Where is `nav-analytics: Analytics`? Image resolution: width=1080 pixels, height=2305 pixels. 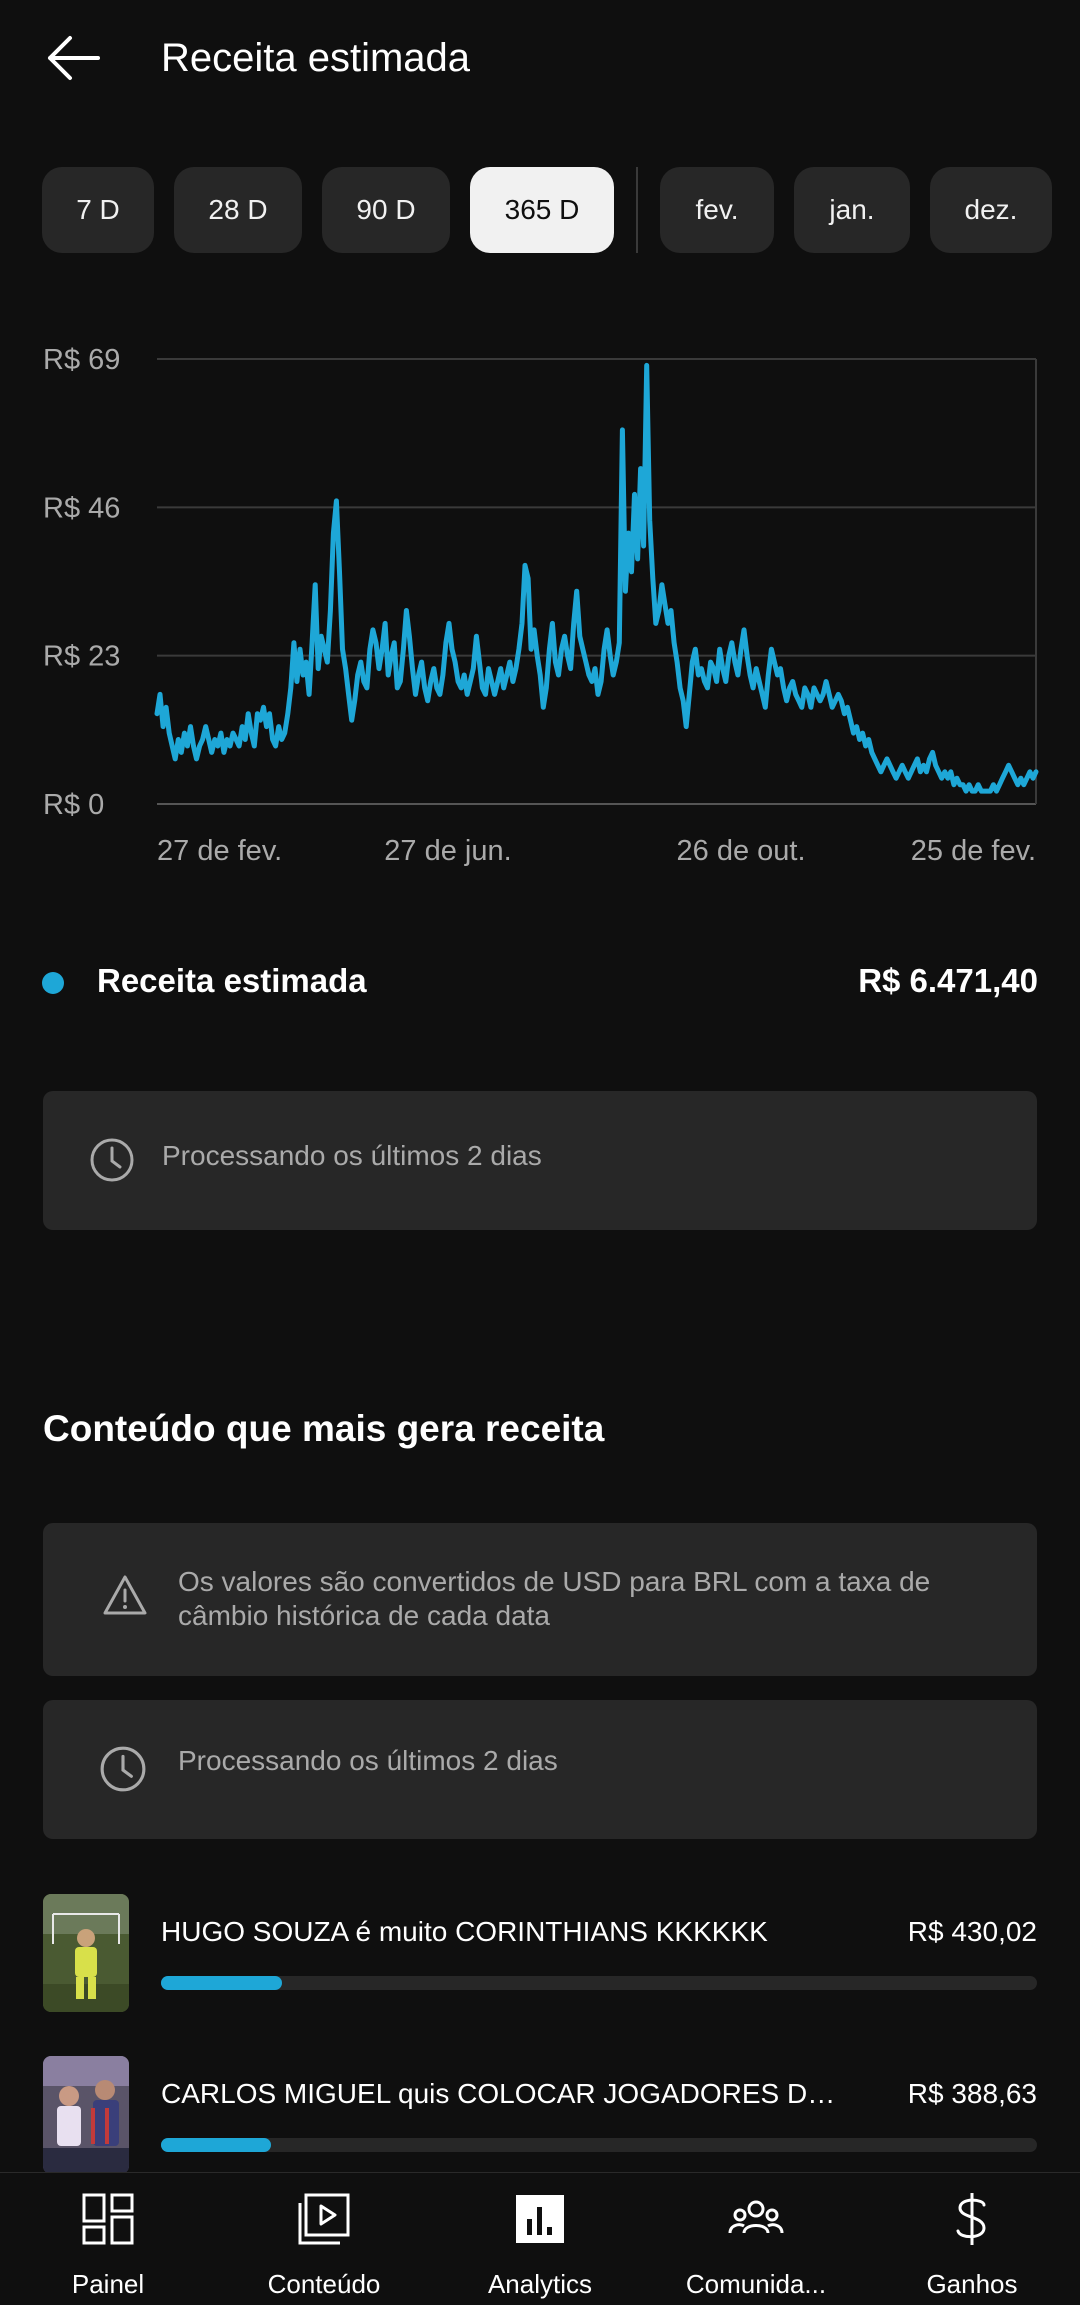 nav-analytics: Analytics is located at coordinates (540, 2239).